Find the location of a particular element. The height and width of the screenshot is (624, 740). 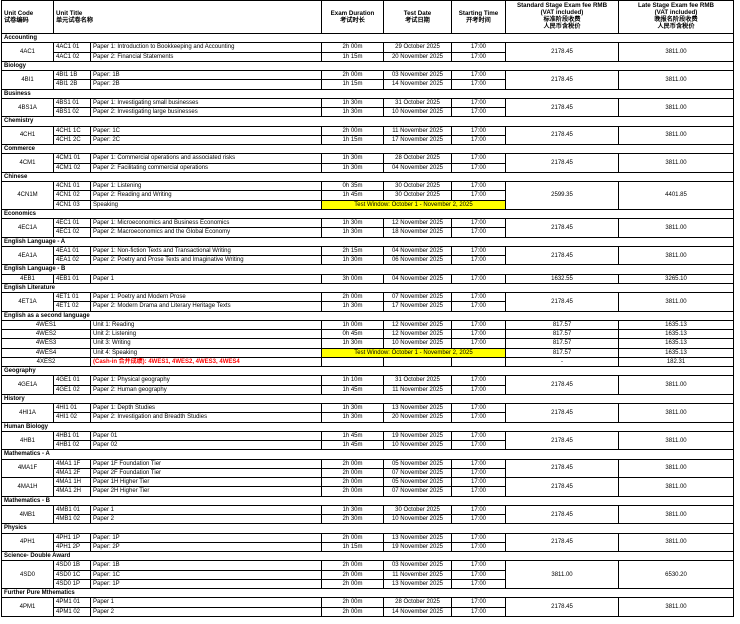

paper-title: Paper 2H Higher Tier is located at coordinates (206, 492).